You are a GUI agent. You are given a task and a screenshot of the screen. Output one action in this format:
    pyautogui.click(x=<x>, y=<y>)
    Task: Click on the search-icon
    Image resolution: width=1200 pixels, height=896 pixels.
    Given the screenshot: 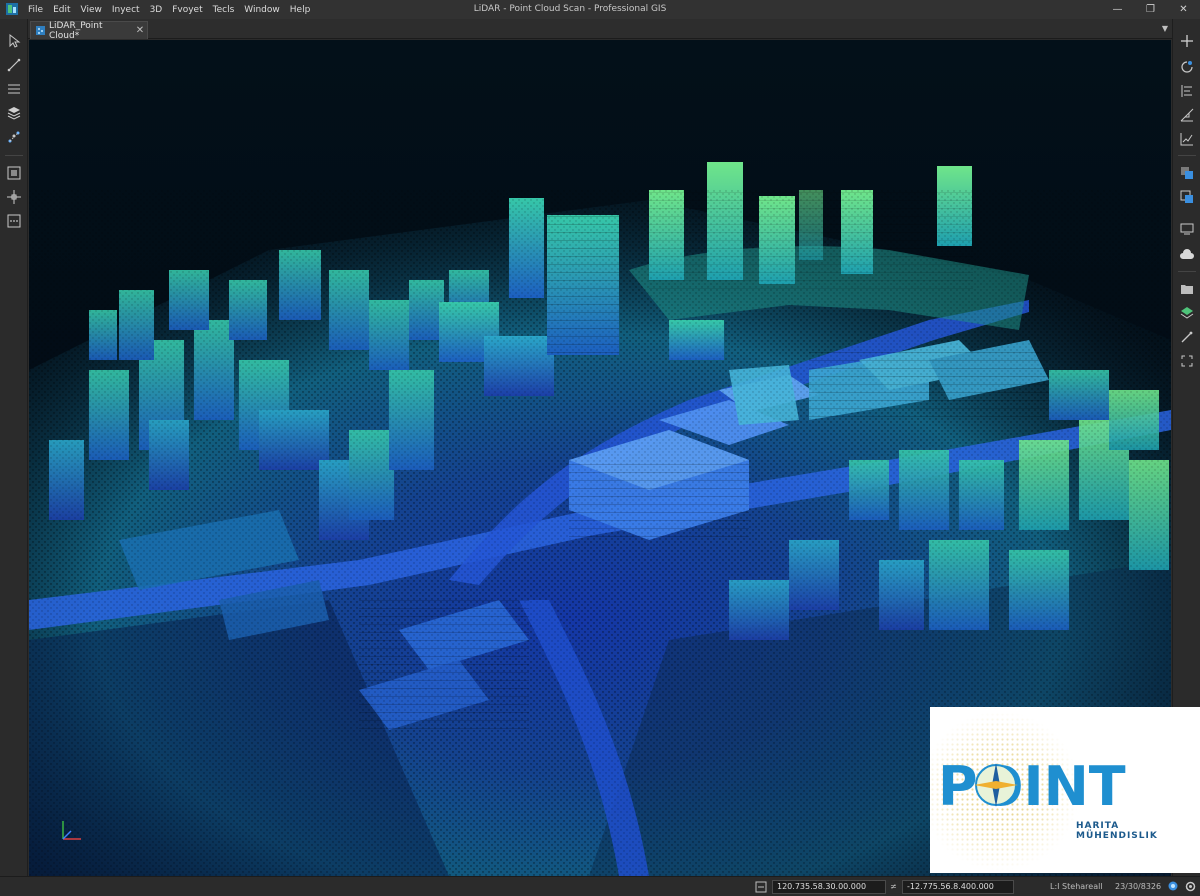 What is the action you would take?
    pyautogui.click(x=1173, y=886)
    